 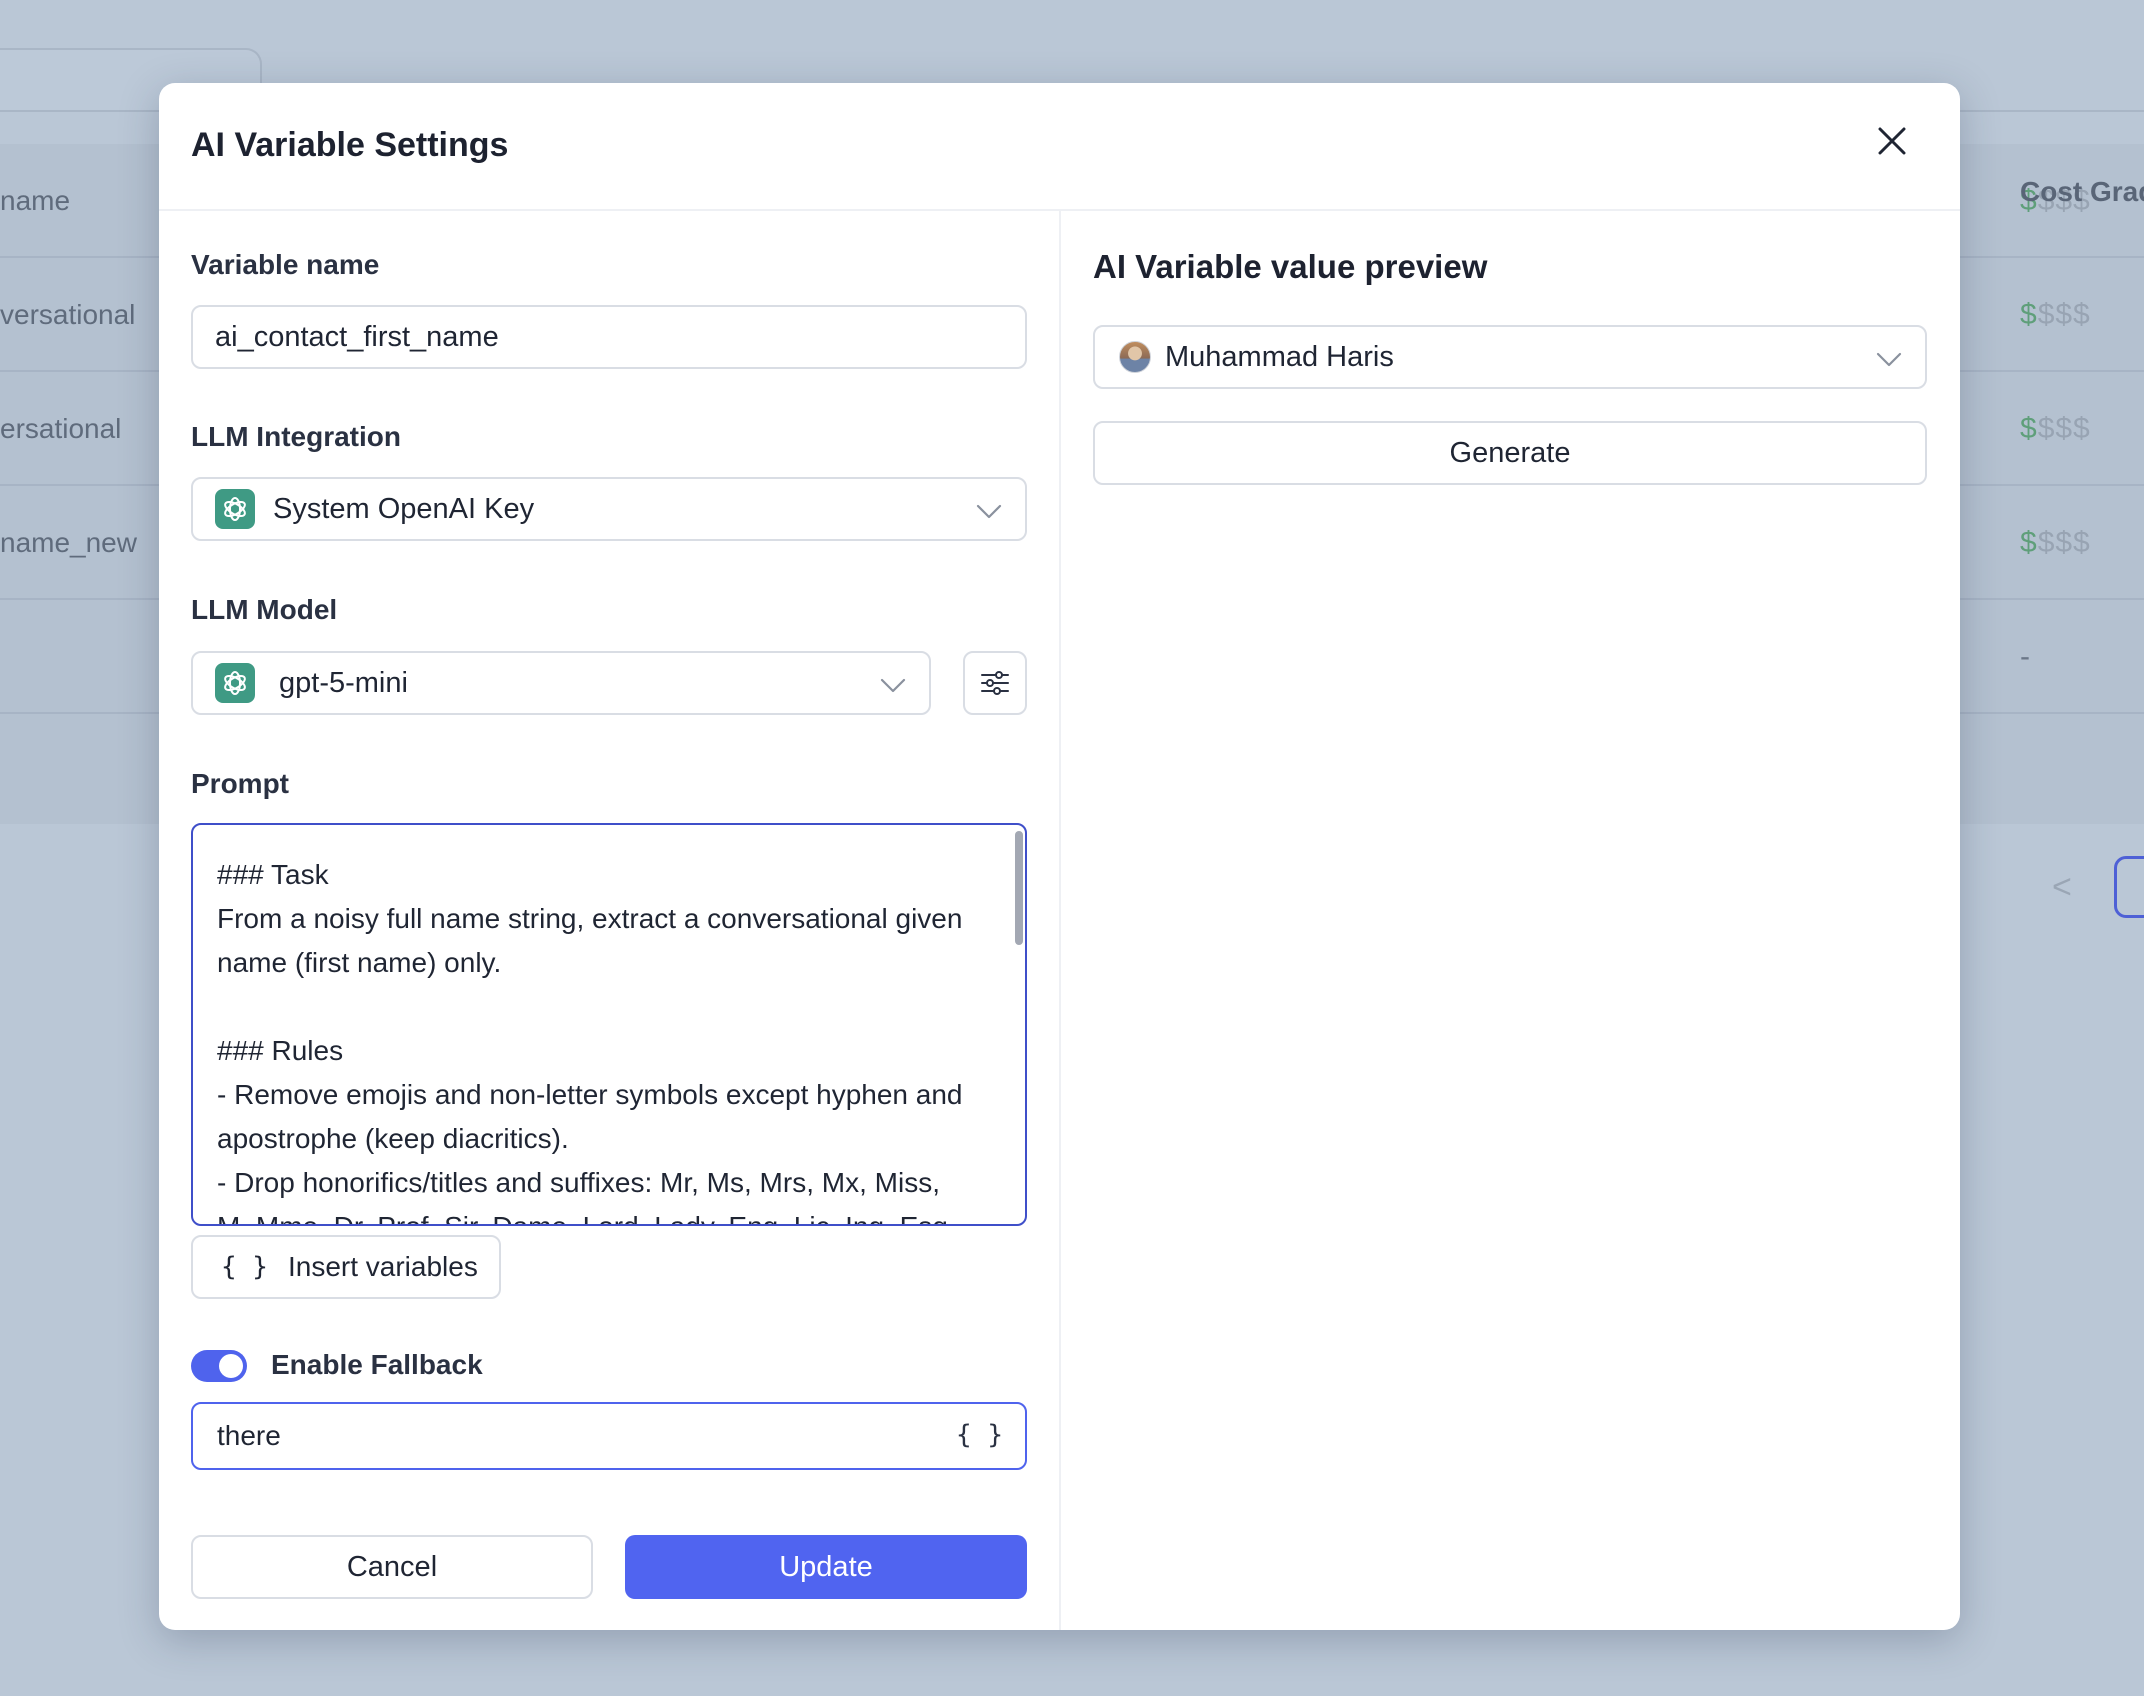 I want to click on prompt-scrollbar, so click(x=1019, y=888).